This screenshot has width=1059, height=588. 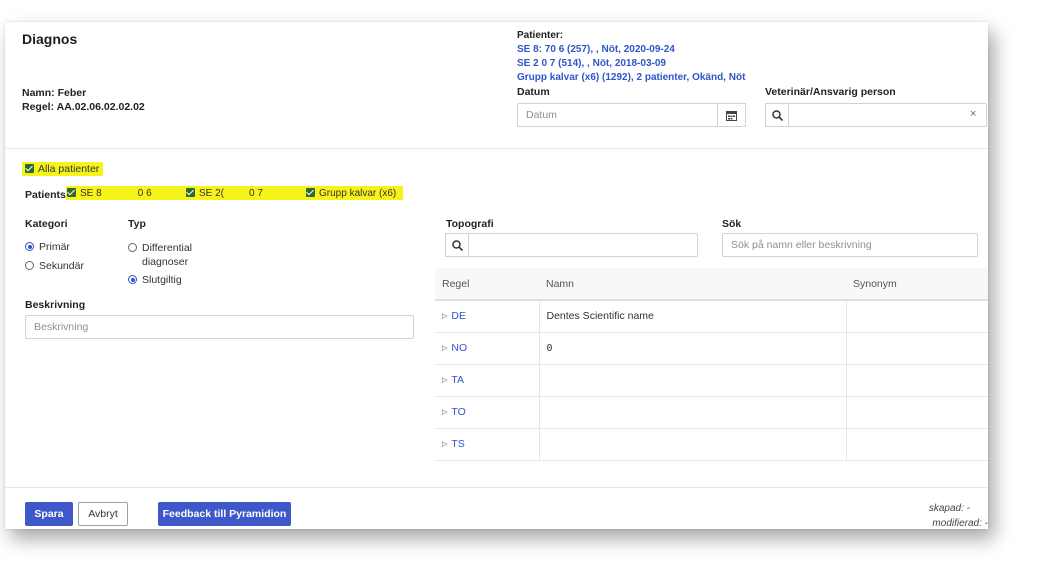 I want to click on column-header-synonym: Synonym, so click(x=917, y=284).